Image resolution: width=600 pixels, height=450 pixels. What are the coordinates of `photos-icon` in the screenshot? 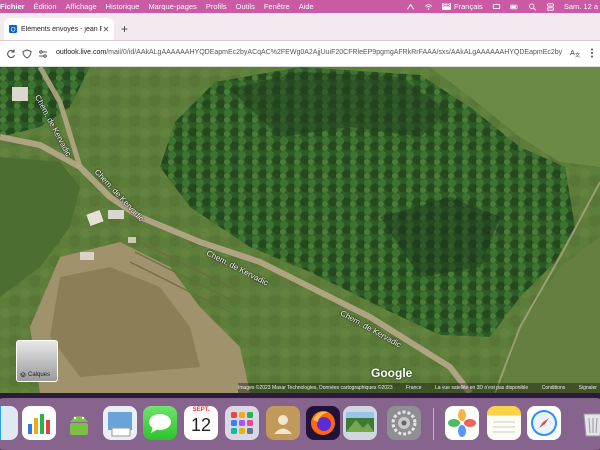 It's located at (462, 423).